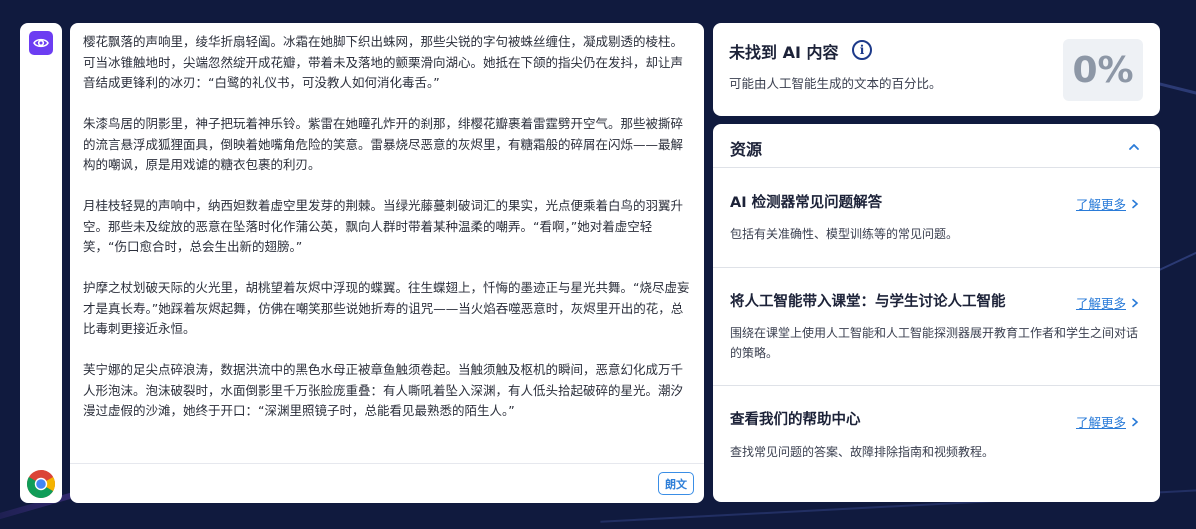 The width and height of the screenshot is (1196, 529). Describe the element at coordinates (862, 50) in the screenshot. I see `info-icon: i` at that location.